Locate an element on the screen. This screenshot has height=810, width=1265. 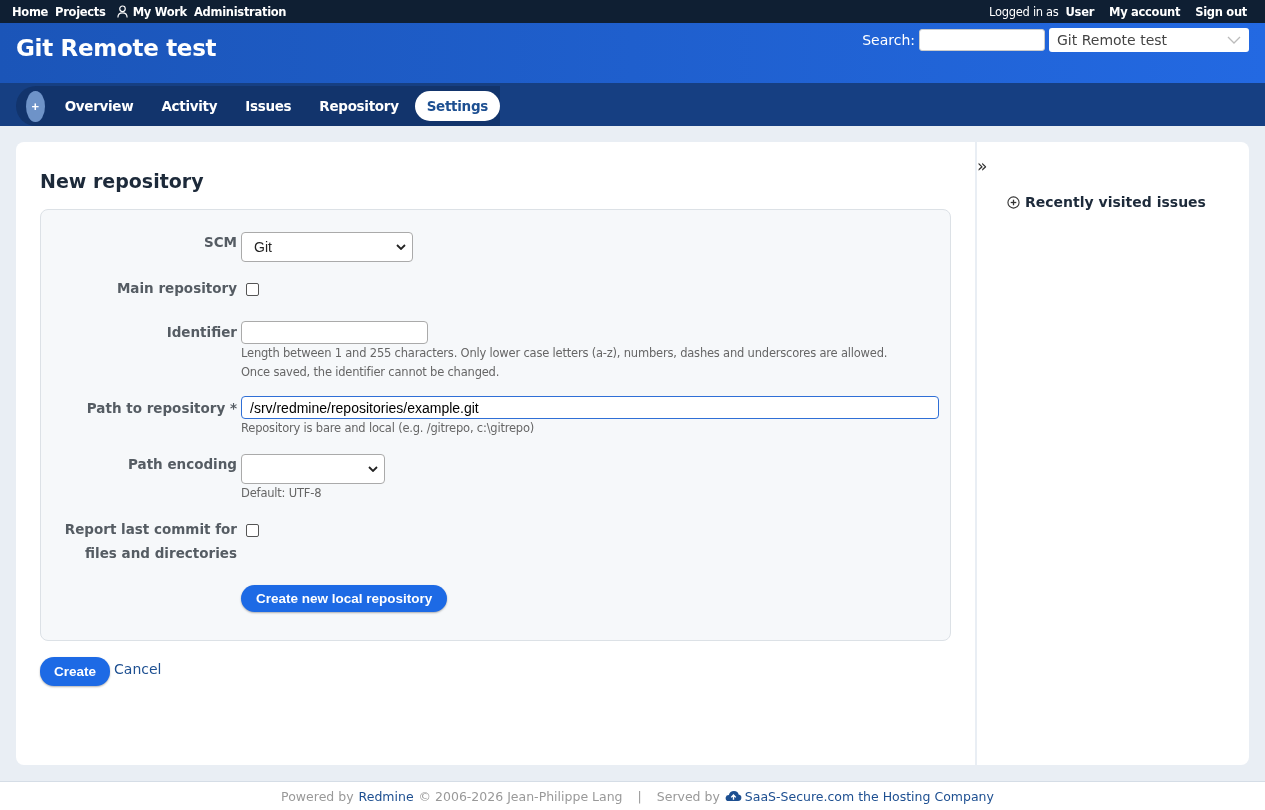
footer-text: Powered by is located at coordinates (317, 796).